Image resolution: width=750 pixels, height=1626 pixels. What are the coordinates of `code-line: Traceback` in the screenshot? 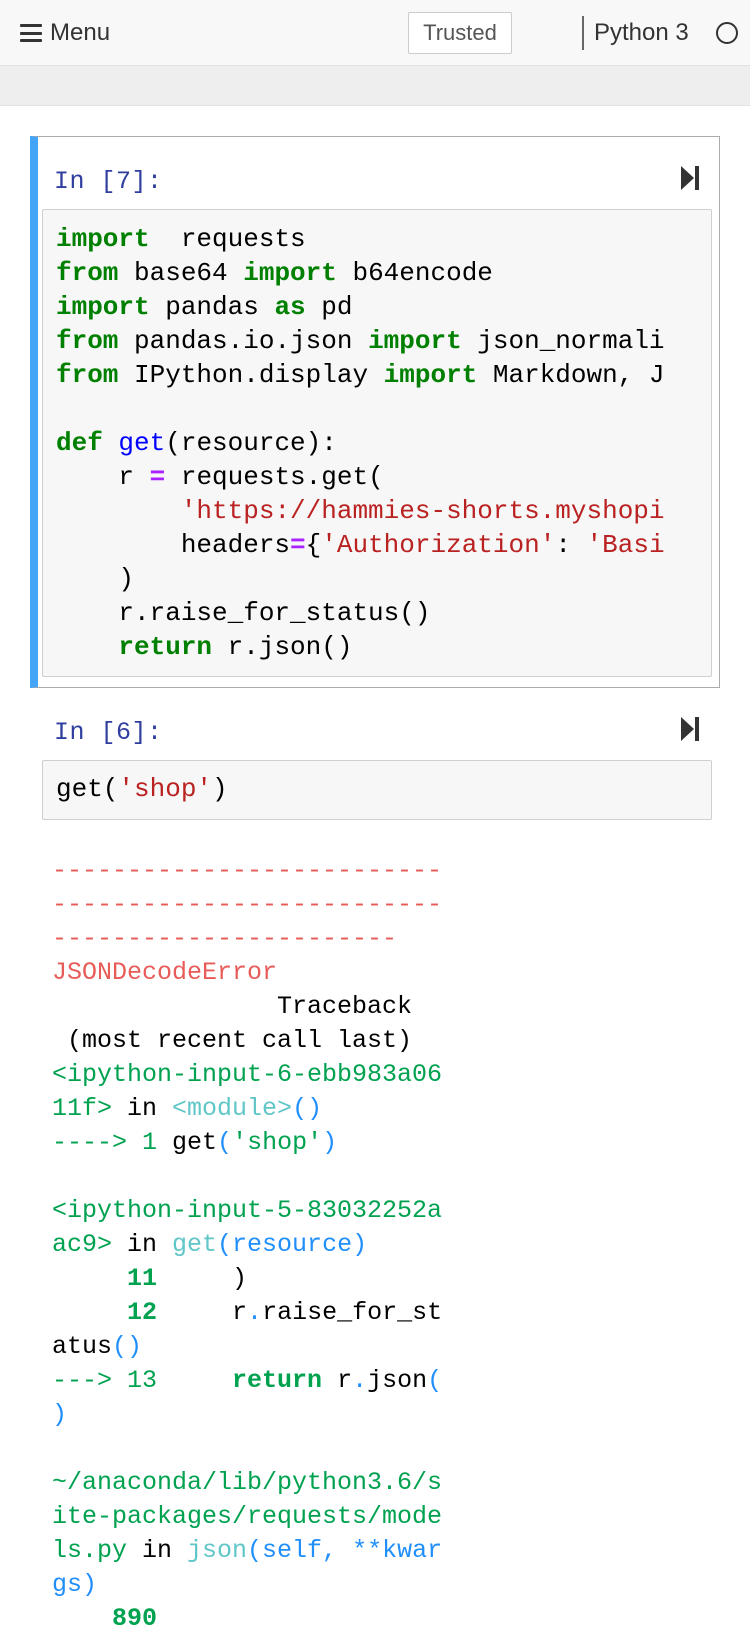 It's located at (232, 1006).